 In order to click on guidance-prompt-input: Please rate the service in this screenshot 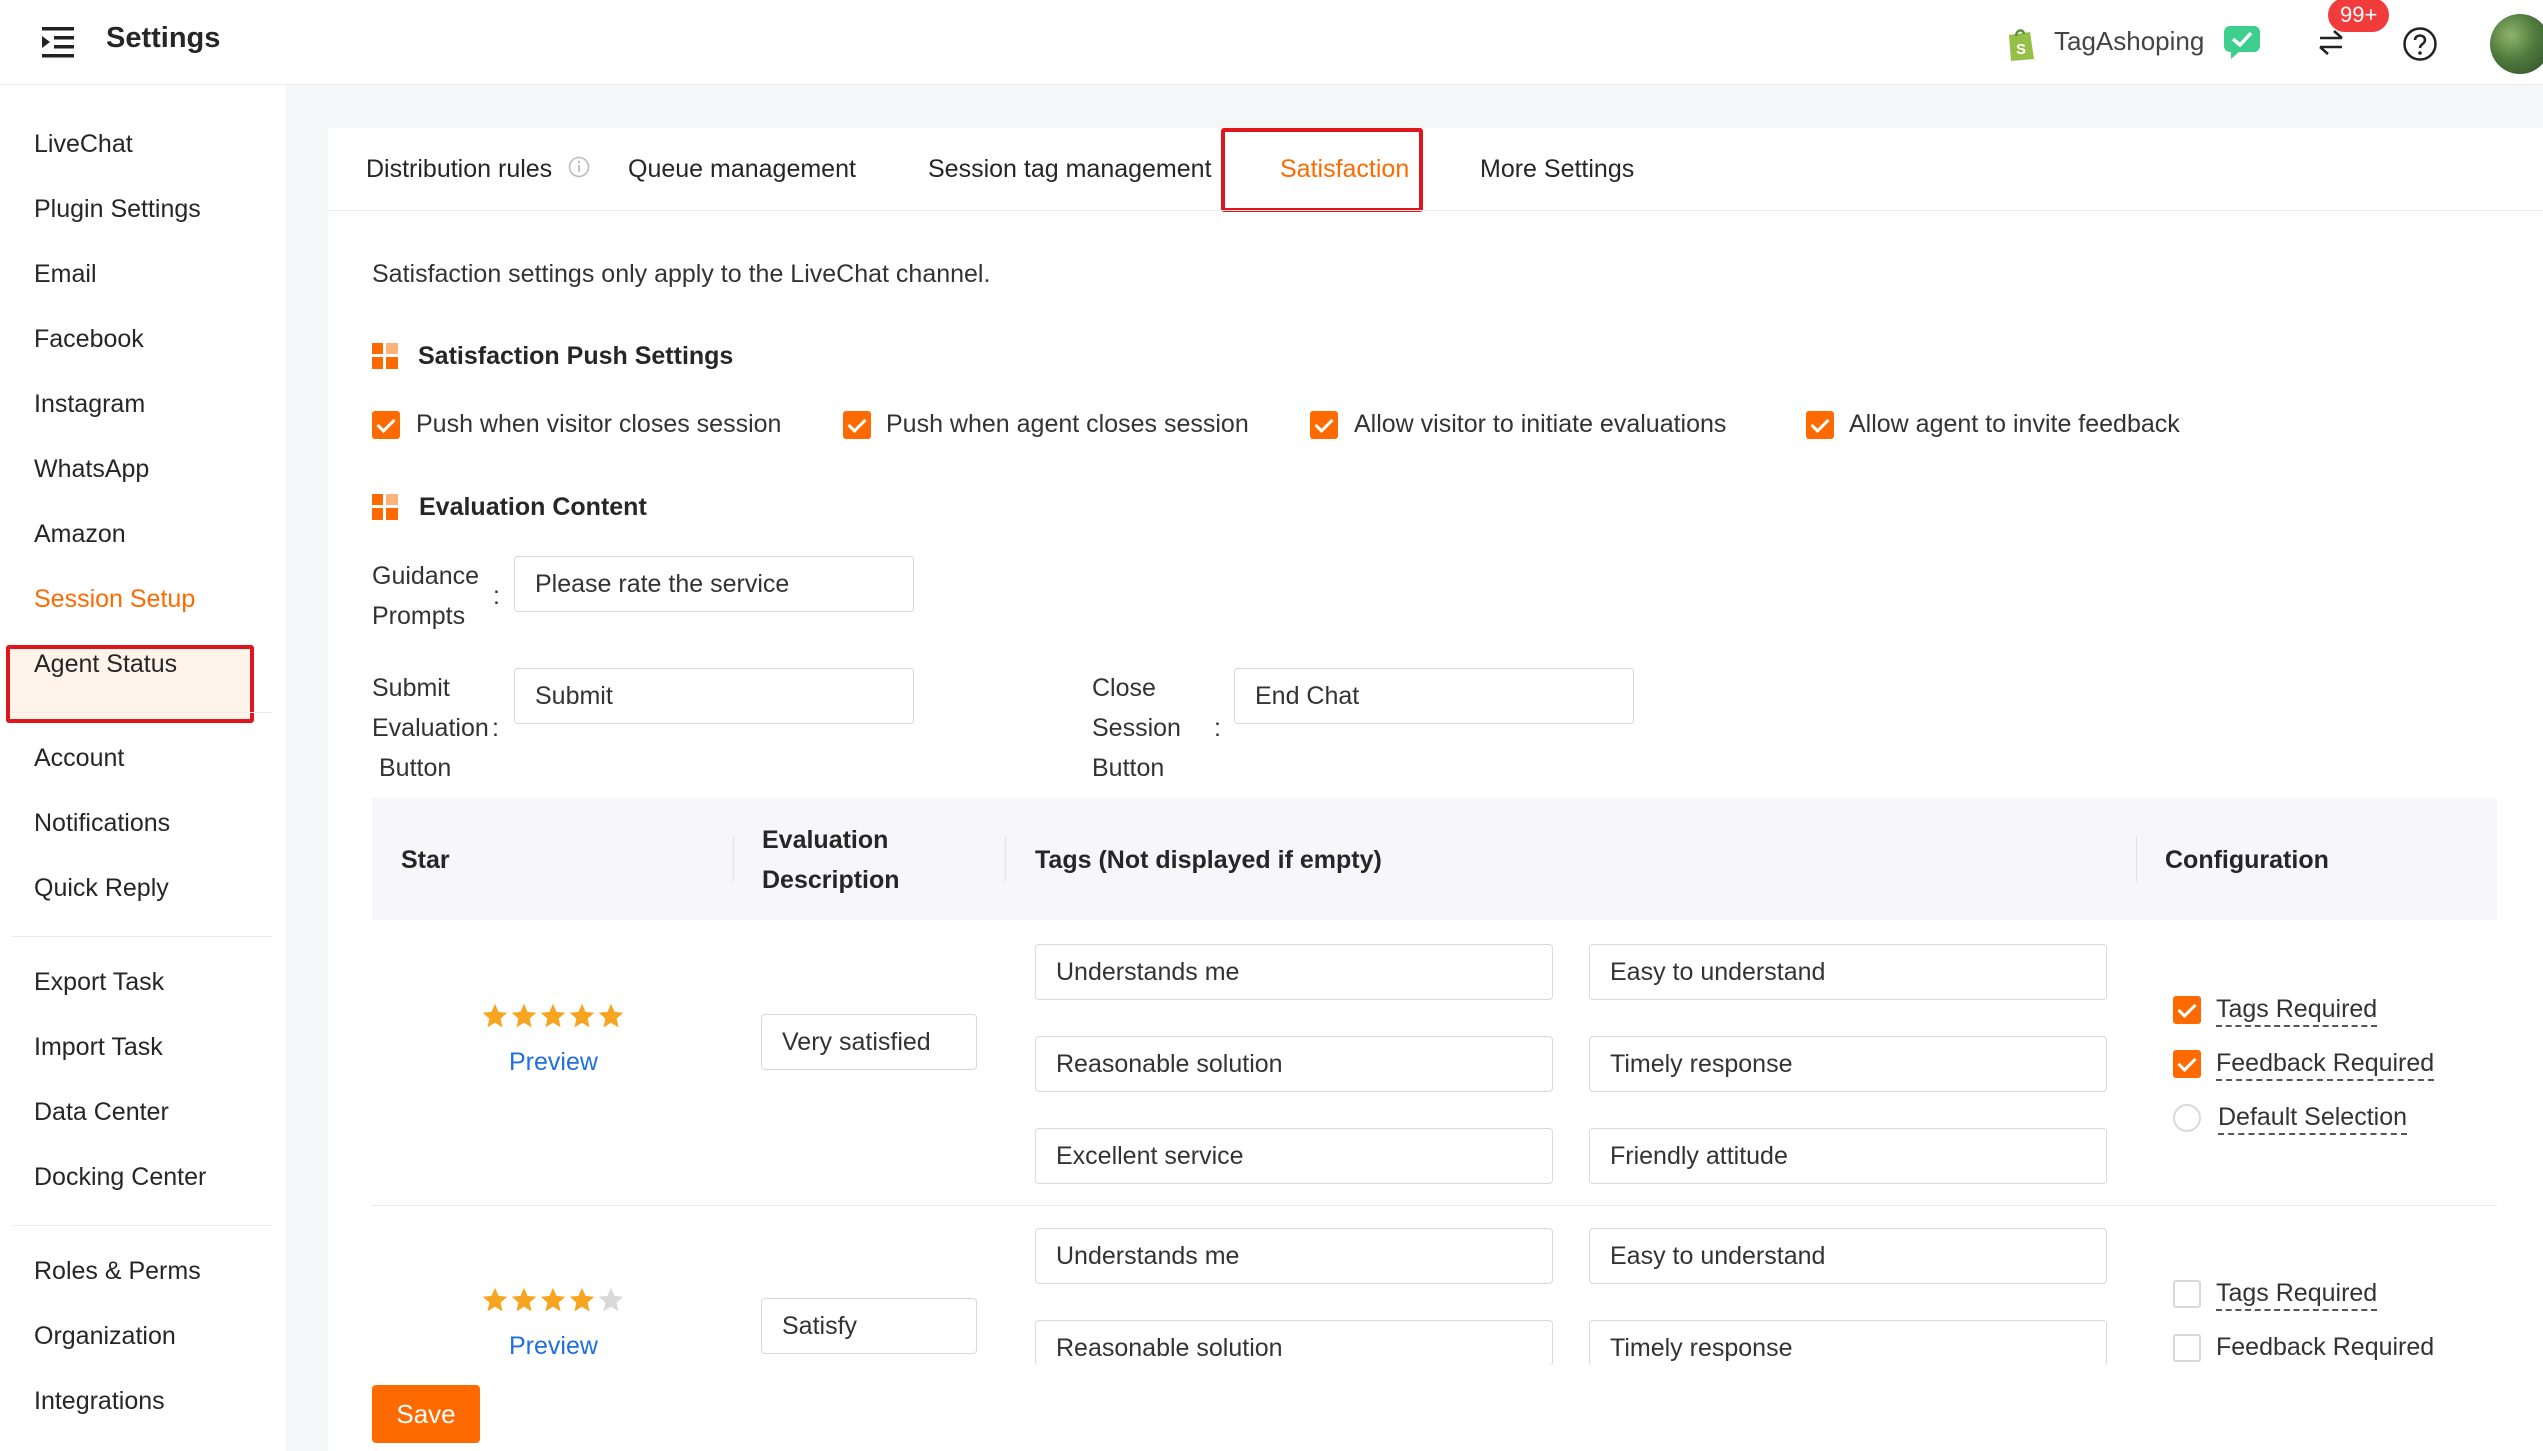, I will do `click(714, 584)`.